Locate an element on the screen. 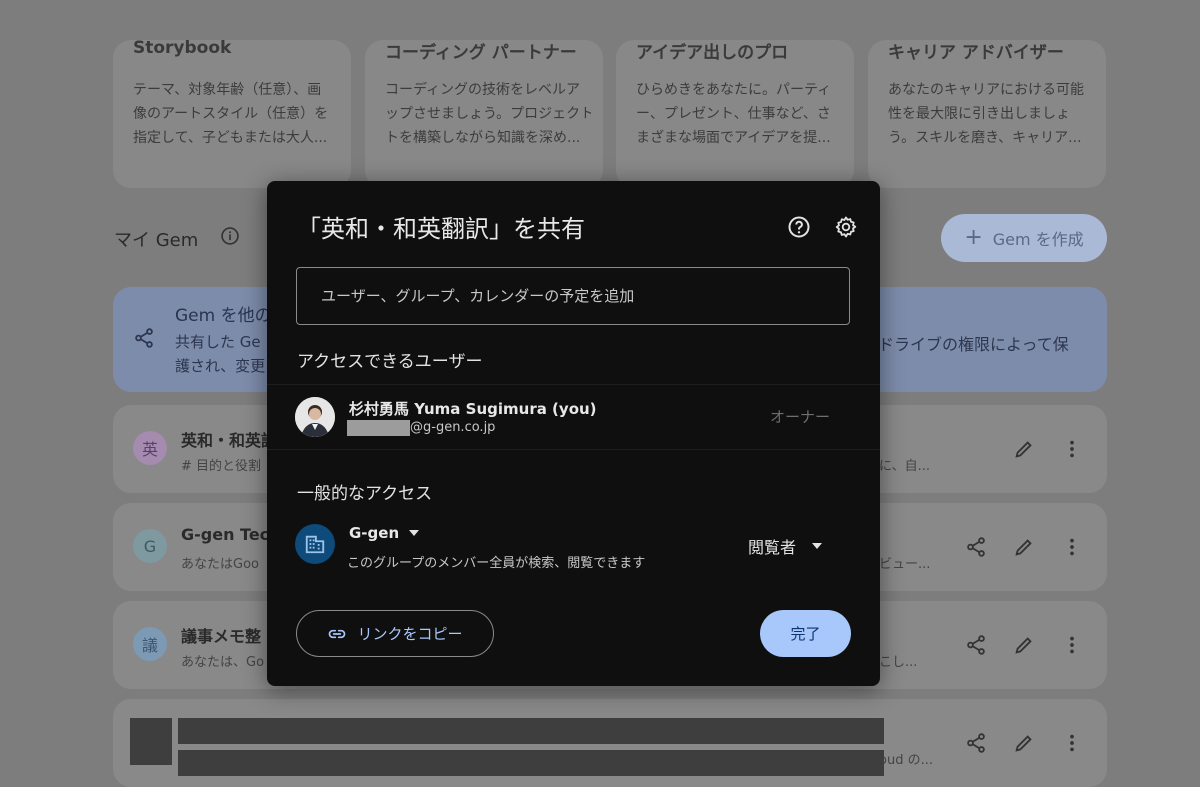 The image size is (1200, 787). card-title: Storybook is located at coordinates (182, 48).